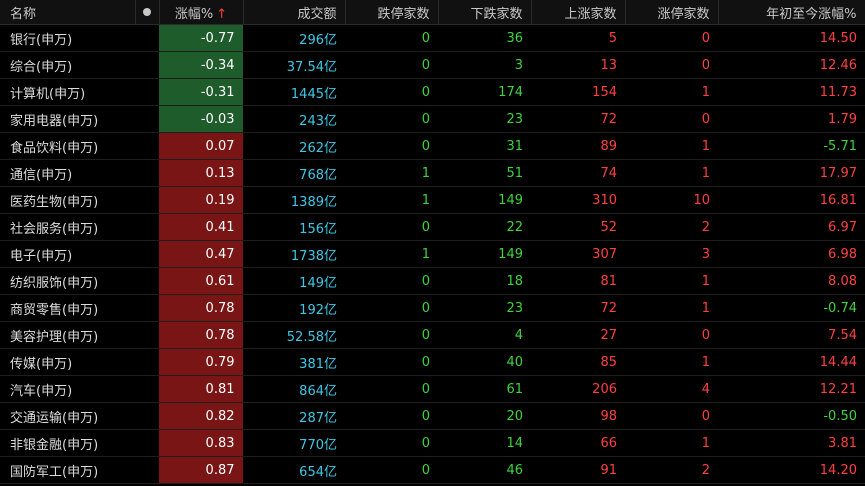 This screenshot has height=486, width=865. What do you see at coordinates (67, 470) in the screenshot?
I see `sector-name: 国防军工(申万)` at bounding box center [67, 470].